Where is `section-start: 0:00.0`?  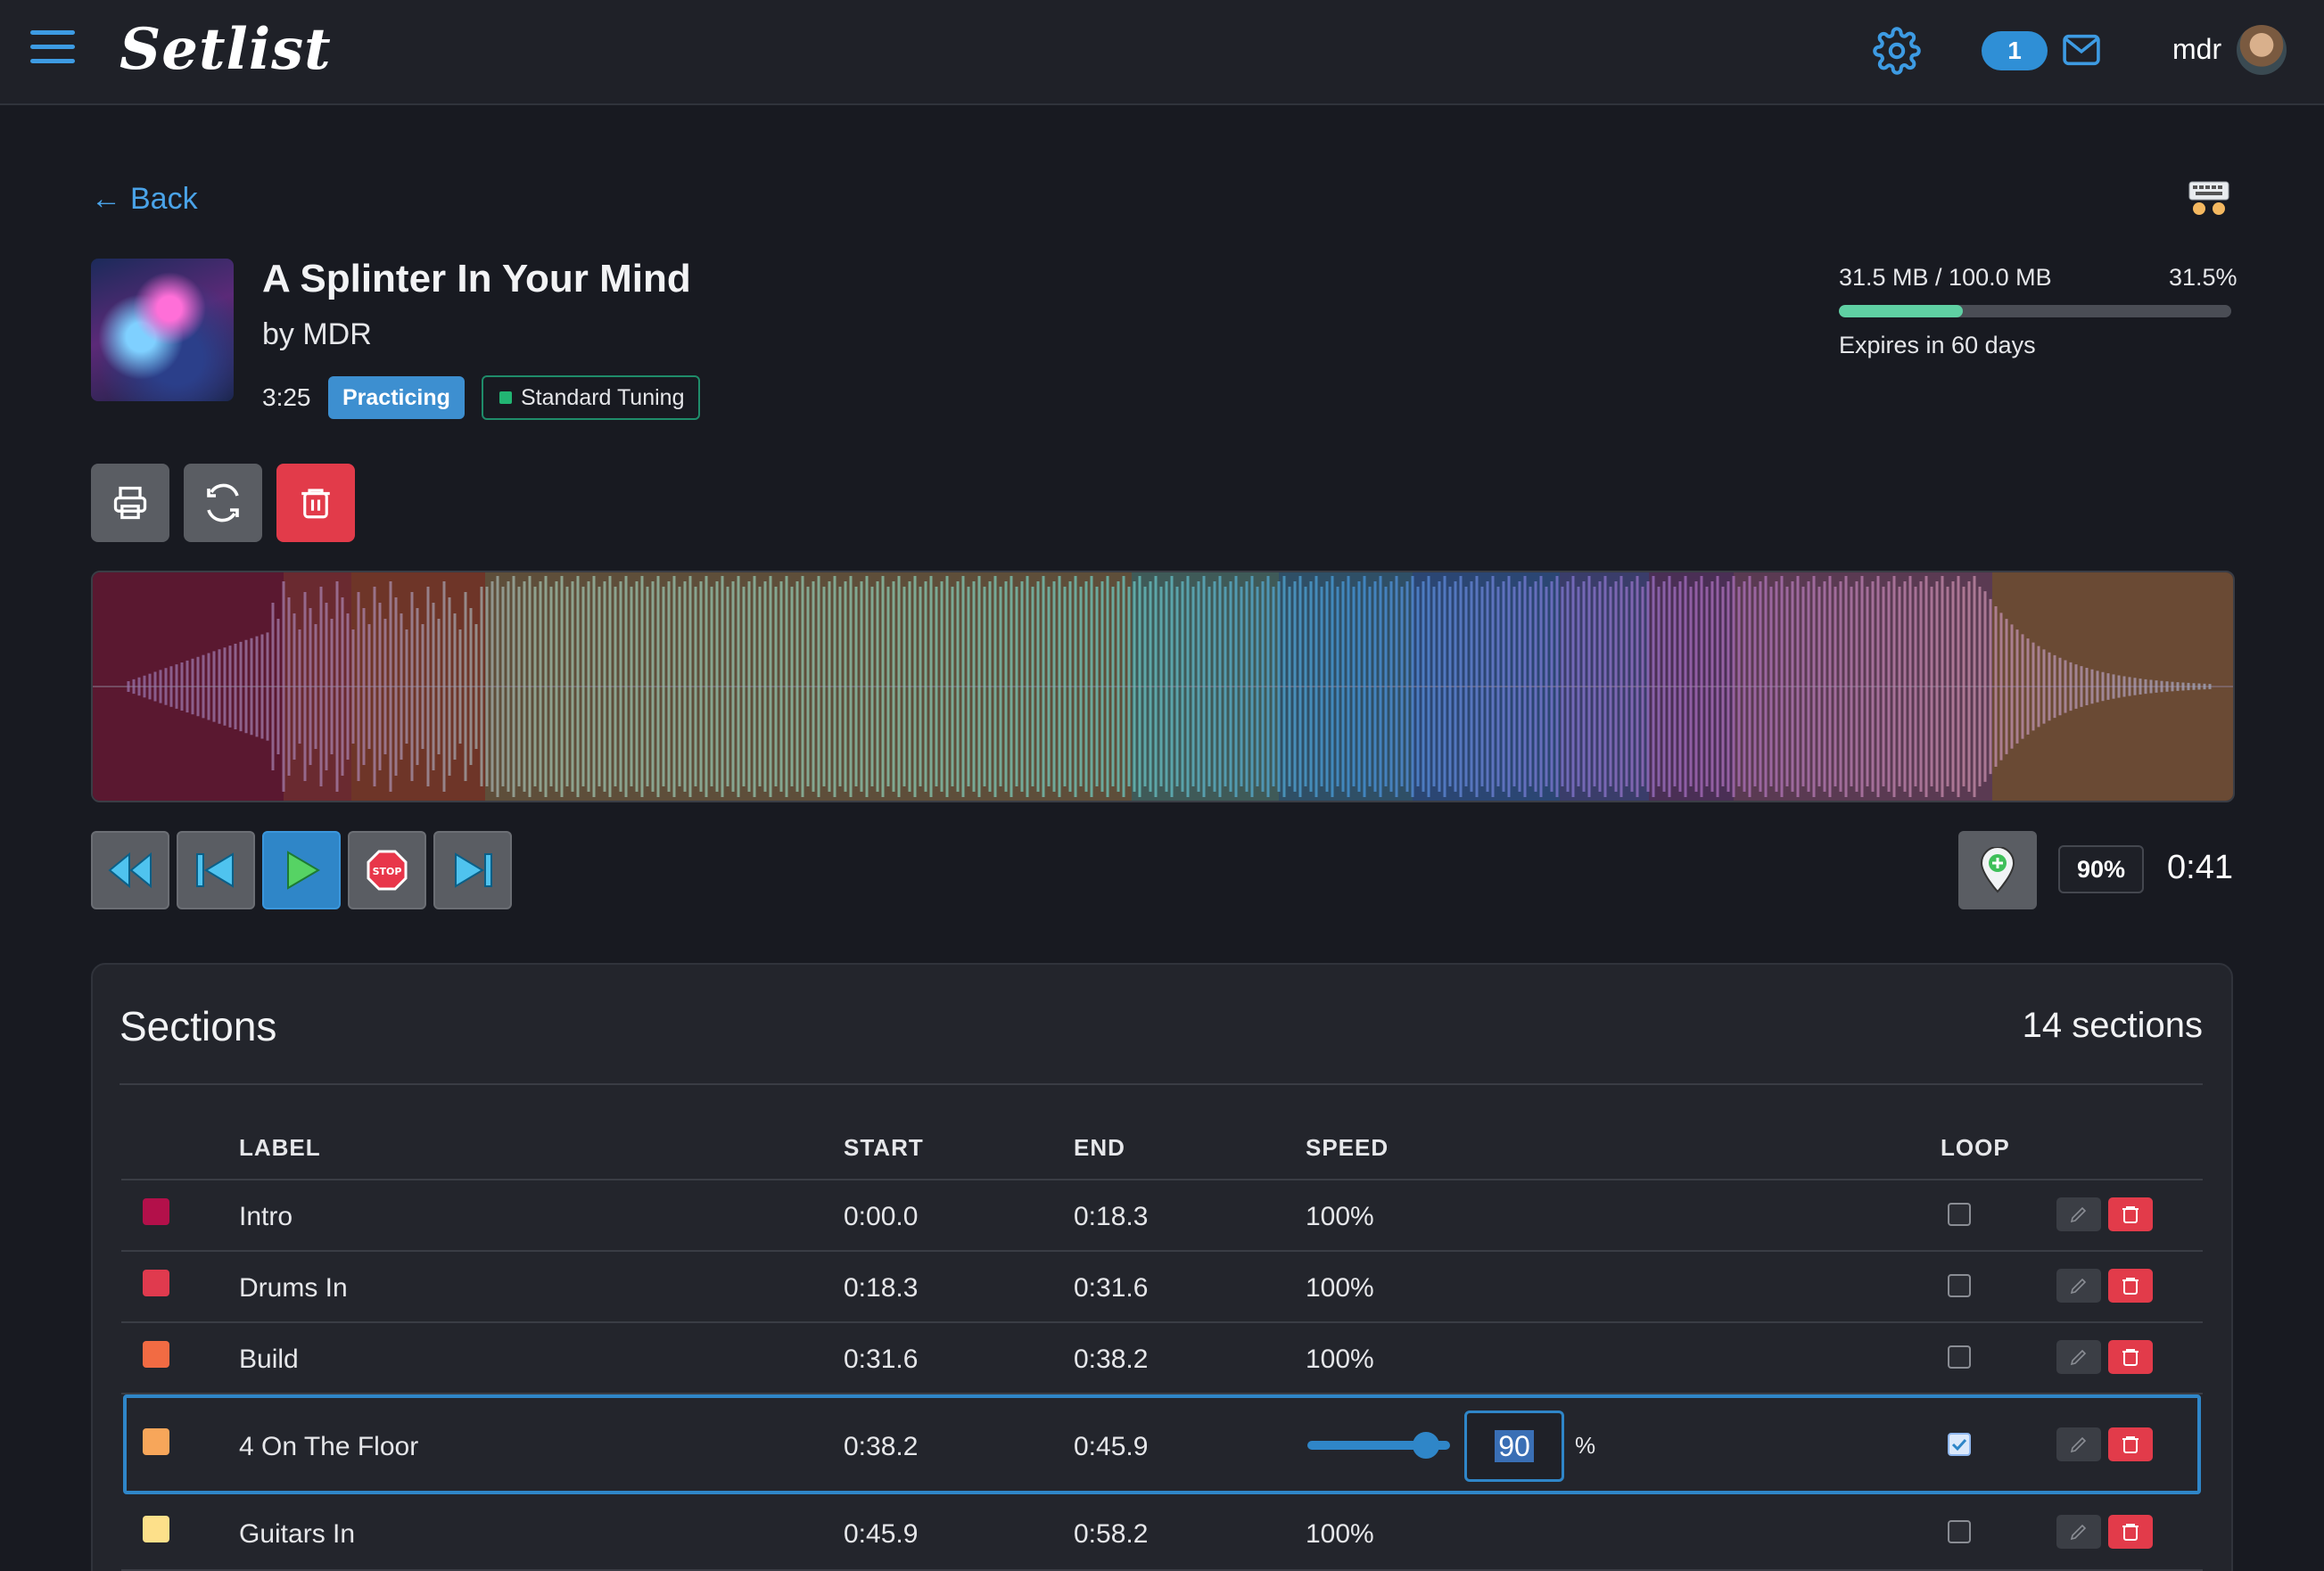 section-start: 0:00.0 is located at coordinates (881, 1217).